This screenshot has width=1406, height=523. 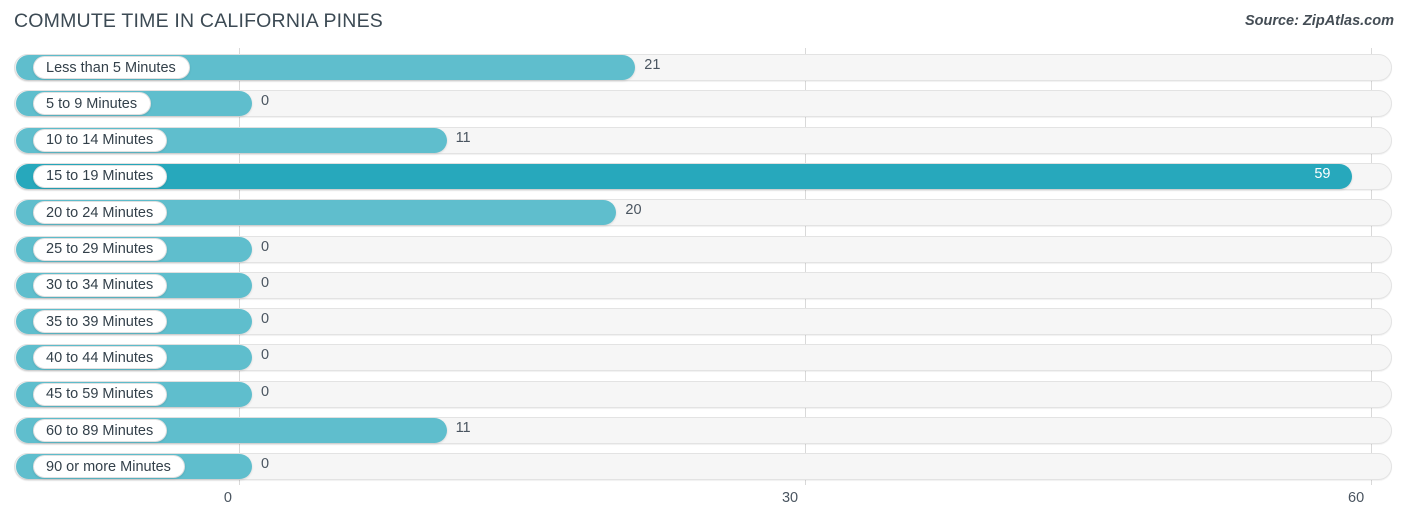 I want to click on chart-row: 25 to 29 Minutes 0, so click(x=703, y=250).